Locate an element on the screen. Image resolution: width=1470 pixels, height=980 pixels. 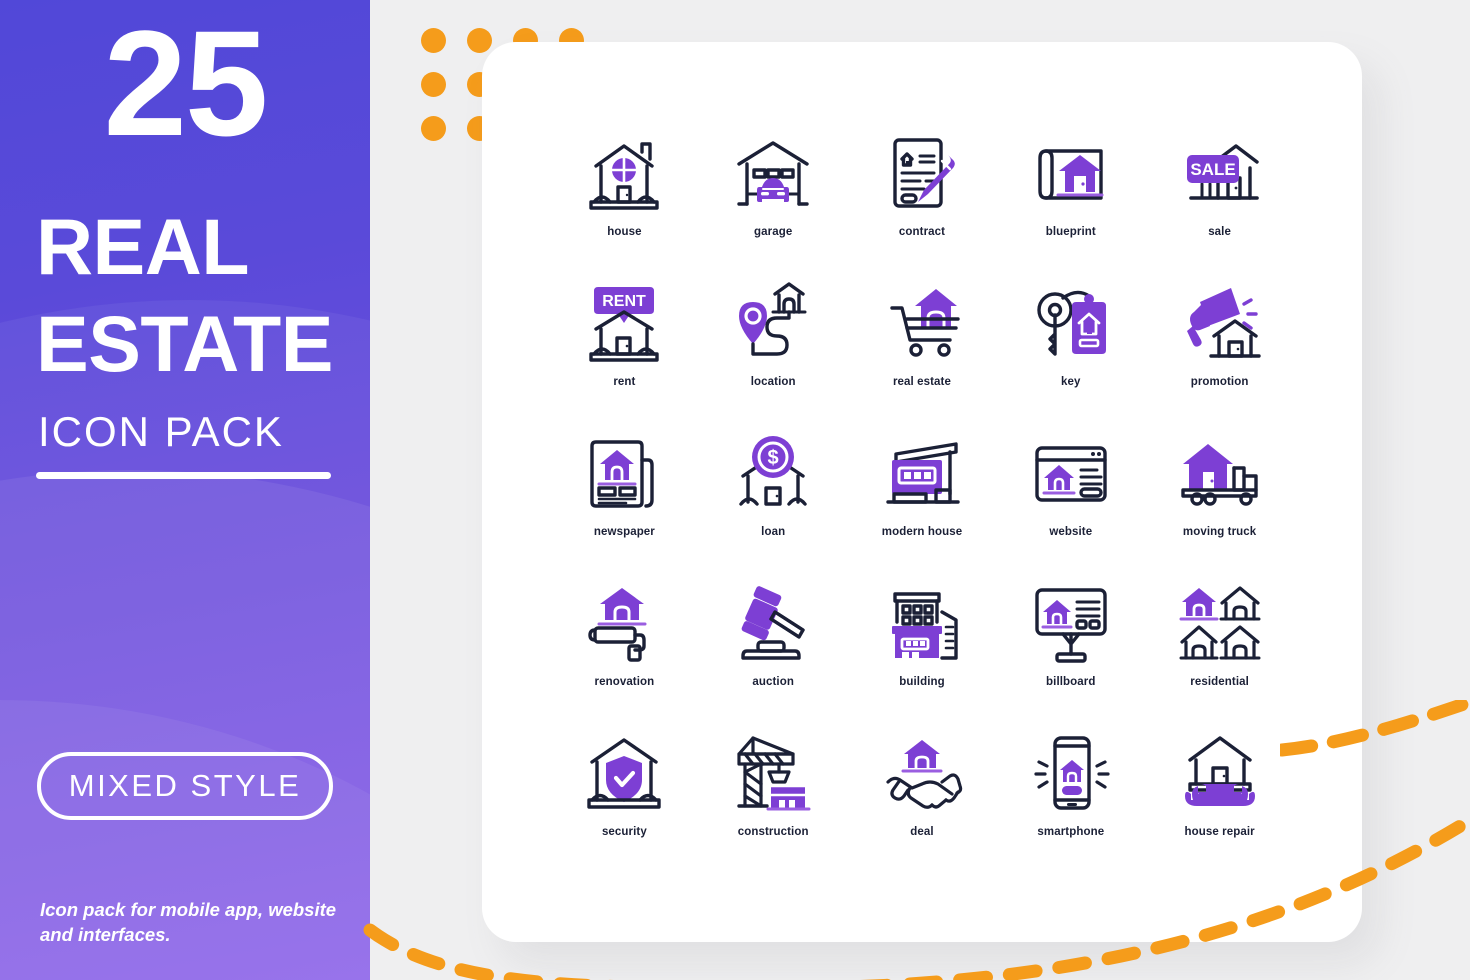
icon-label: blueprint is located at coordinates (1070, 232).